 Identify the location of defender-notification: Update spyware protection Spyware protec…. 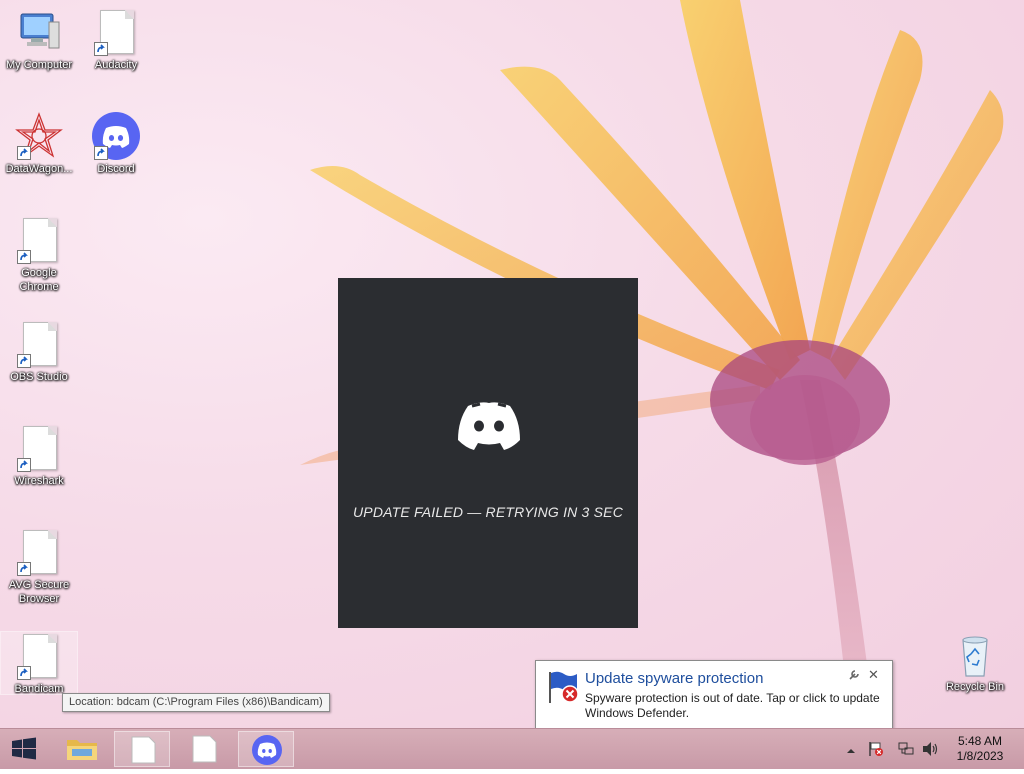
(714, 694).